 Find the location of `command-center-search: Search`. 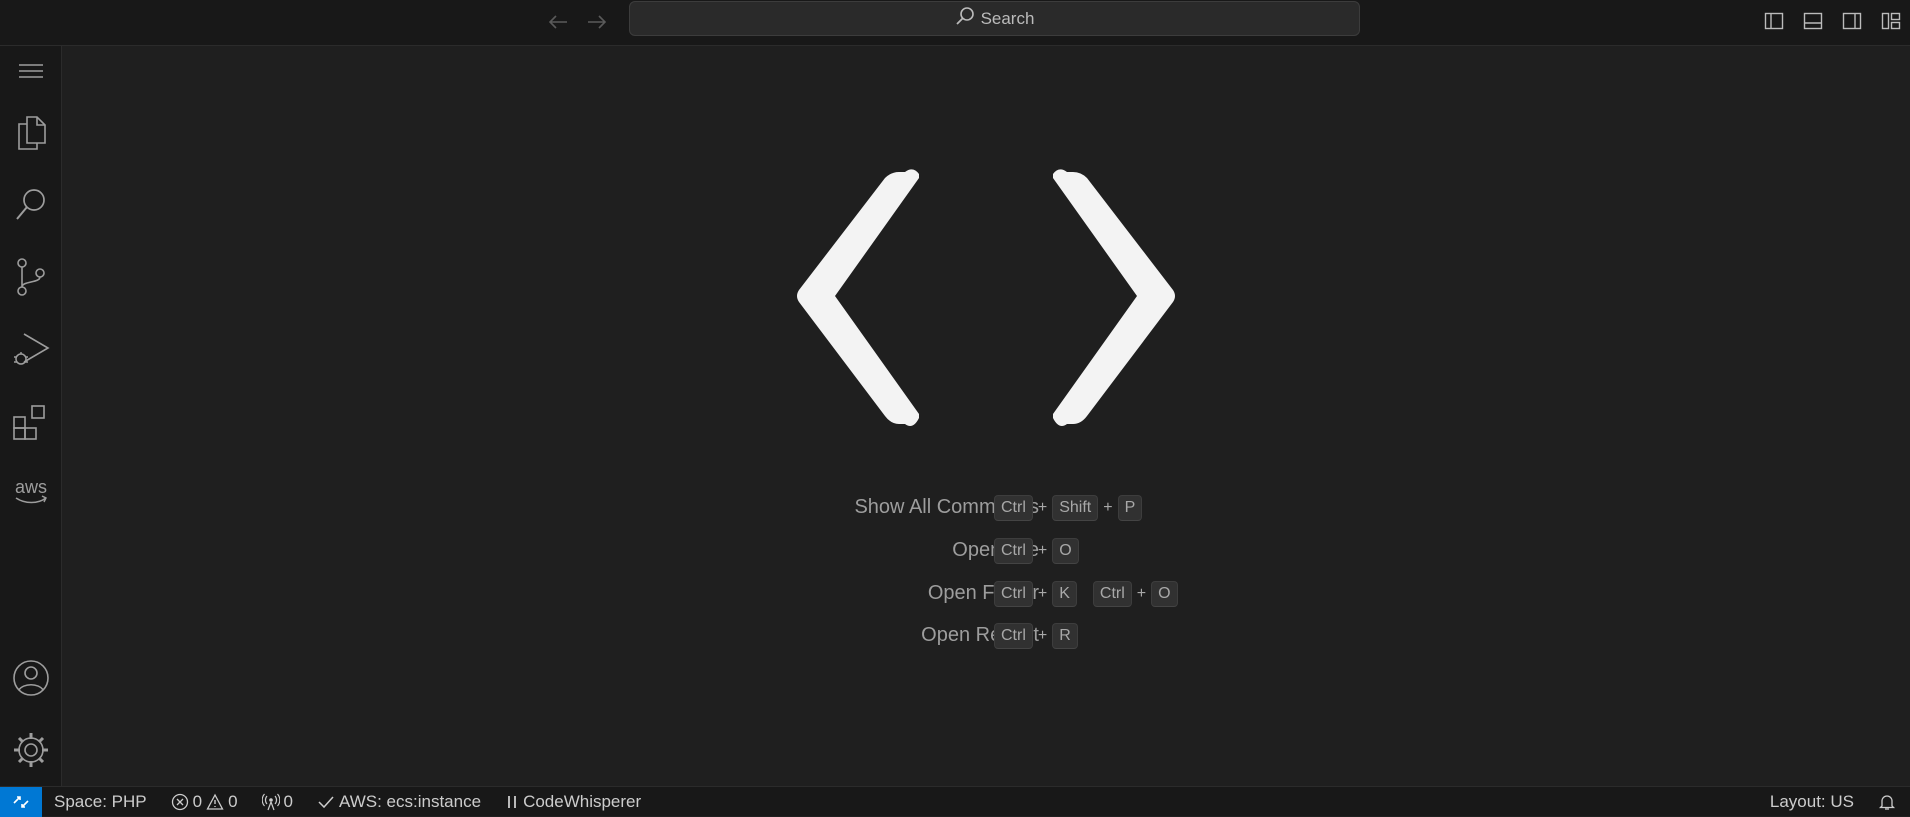

command-center-search: Search is located at coordinates (994, 18).